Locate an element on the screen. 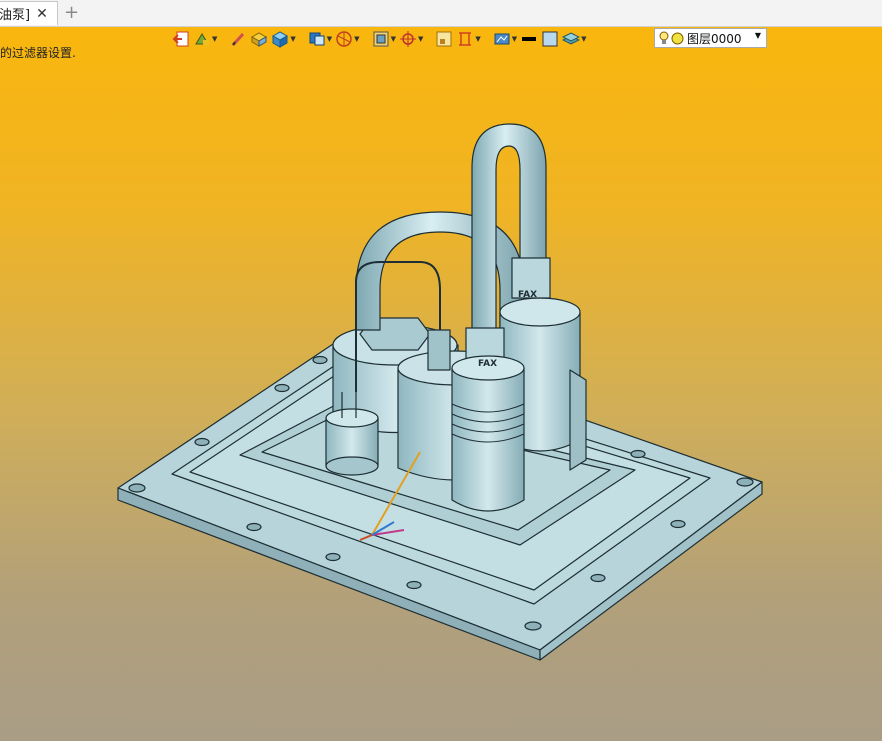 Image resolution: width=882 pixels, height=741 pixels. origin-icon is located at coordinates (407, 39).